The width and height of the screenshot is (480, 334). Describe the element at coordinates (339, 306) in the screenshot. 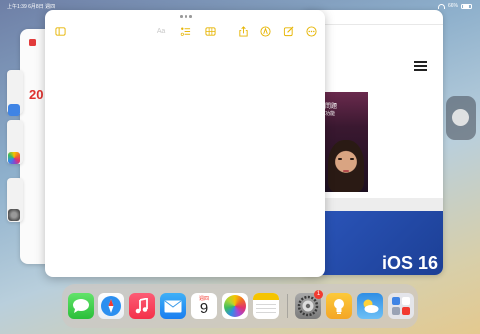

I see `tips-icon` at that location.